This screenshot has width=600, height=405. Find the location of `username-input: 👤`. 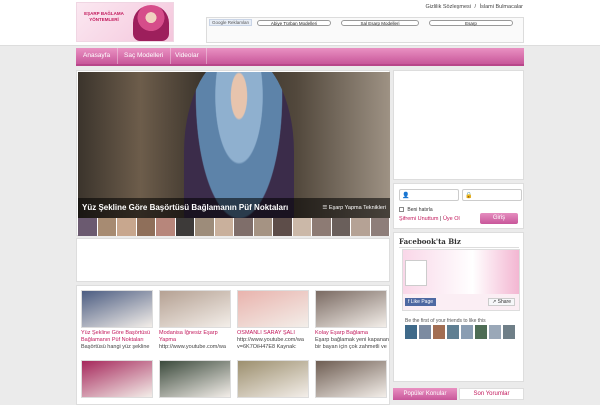

username-input: 👤 is located at coordinates (429, 195).